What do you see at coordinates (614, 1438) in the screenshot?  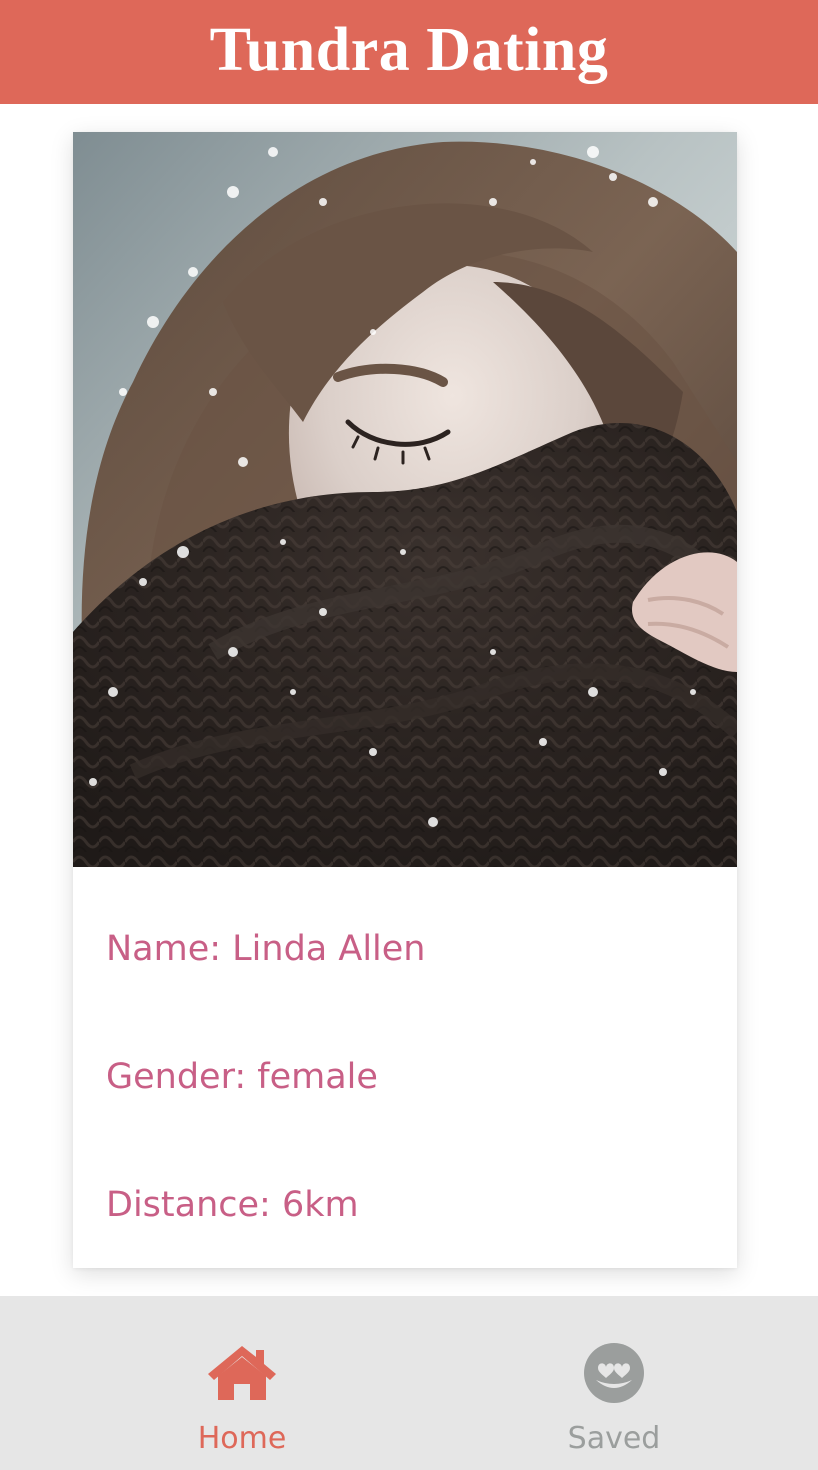 I see `nav-saved-label: Saved` at bounding box center [614, 1438].